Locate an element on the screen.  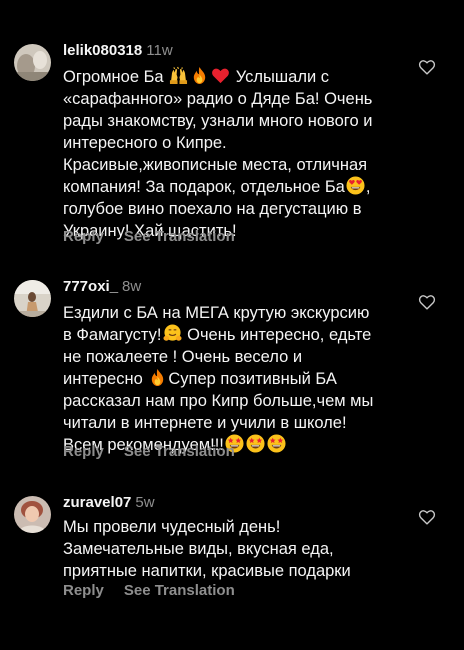
username: lelik080318 is located at coordinates (102, 50).